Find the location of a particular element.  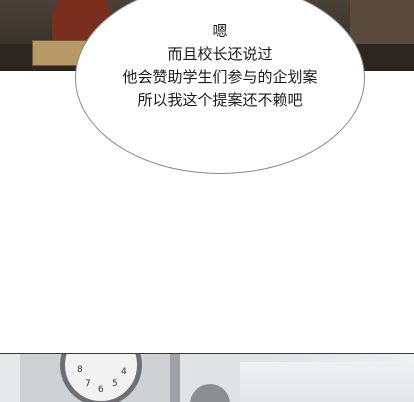

clock-numeral: 8 is located at coordinates (80, 370).